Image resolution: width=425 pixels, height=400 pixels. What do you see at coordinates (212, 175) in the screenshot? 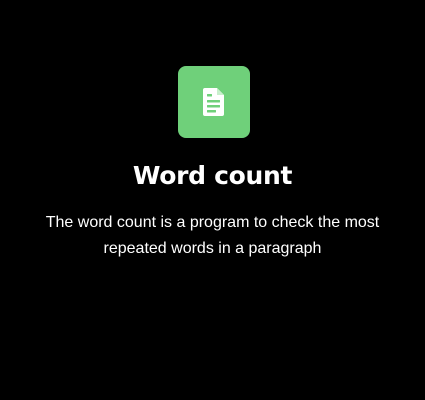
I see `card-title: Word count` at bounding box center [212, 175].